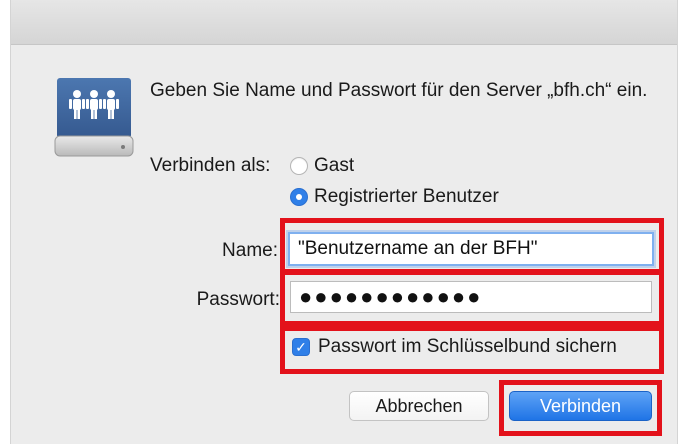 This screenshot has width=685, height=444. I want to click on radio-registered-user-label: Registrierter Benutzer, so click(406, 196).